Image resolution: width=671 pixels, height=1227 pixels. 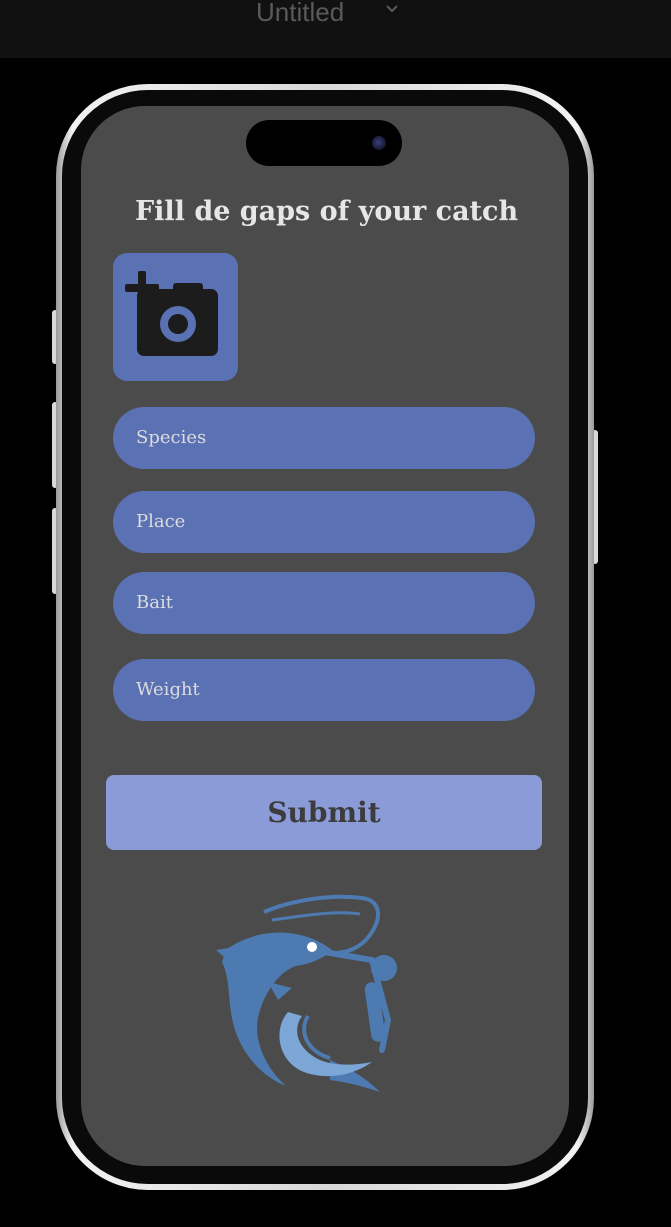 What do you see at coordinates (171, 437) in the screenshot?
I see `species-placeholder: Species` at bounding box center [171, 437].